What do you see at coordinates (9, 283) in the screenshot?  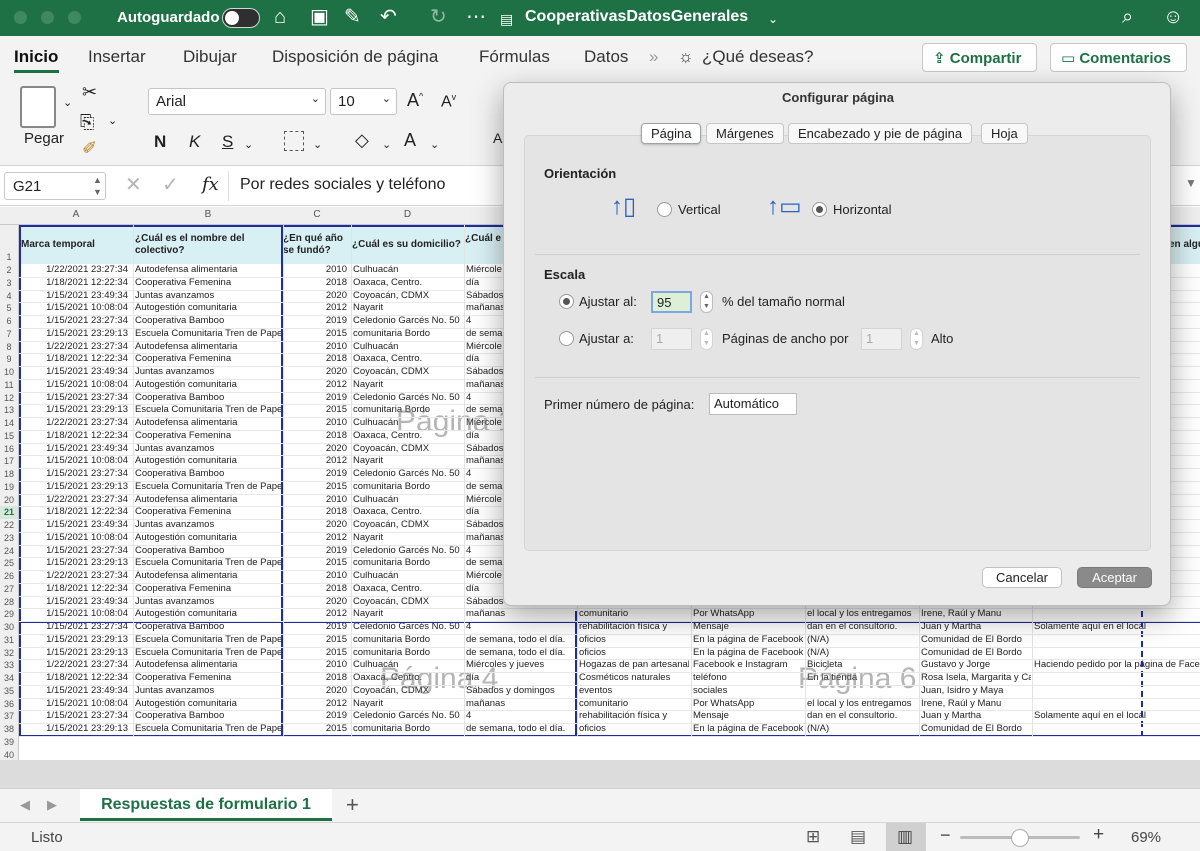 I see `row-header: 3` at bounding box center [9, 283].